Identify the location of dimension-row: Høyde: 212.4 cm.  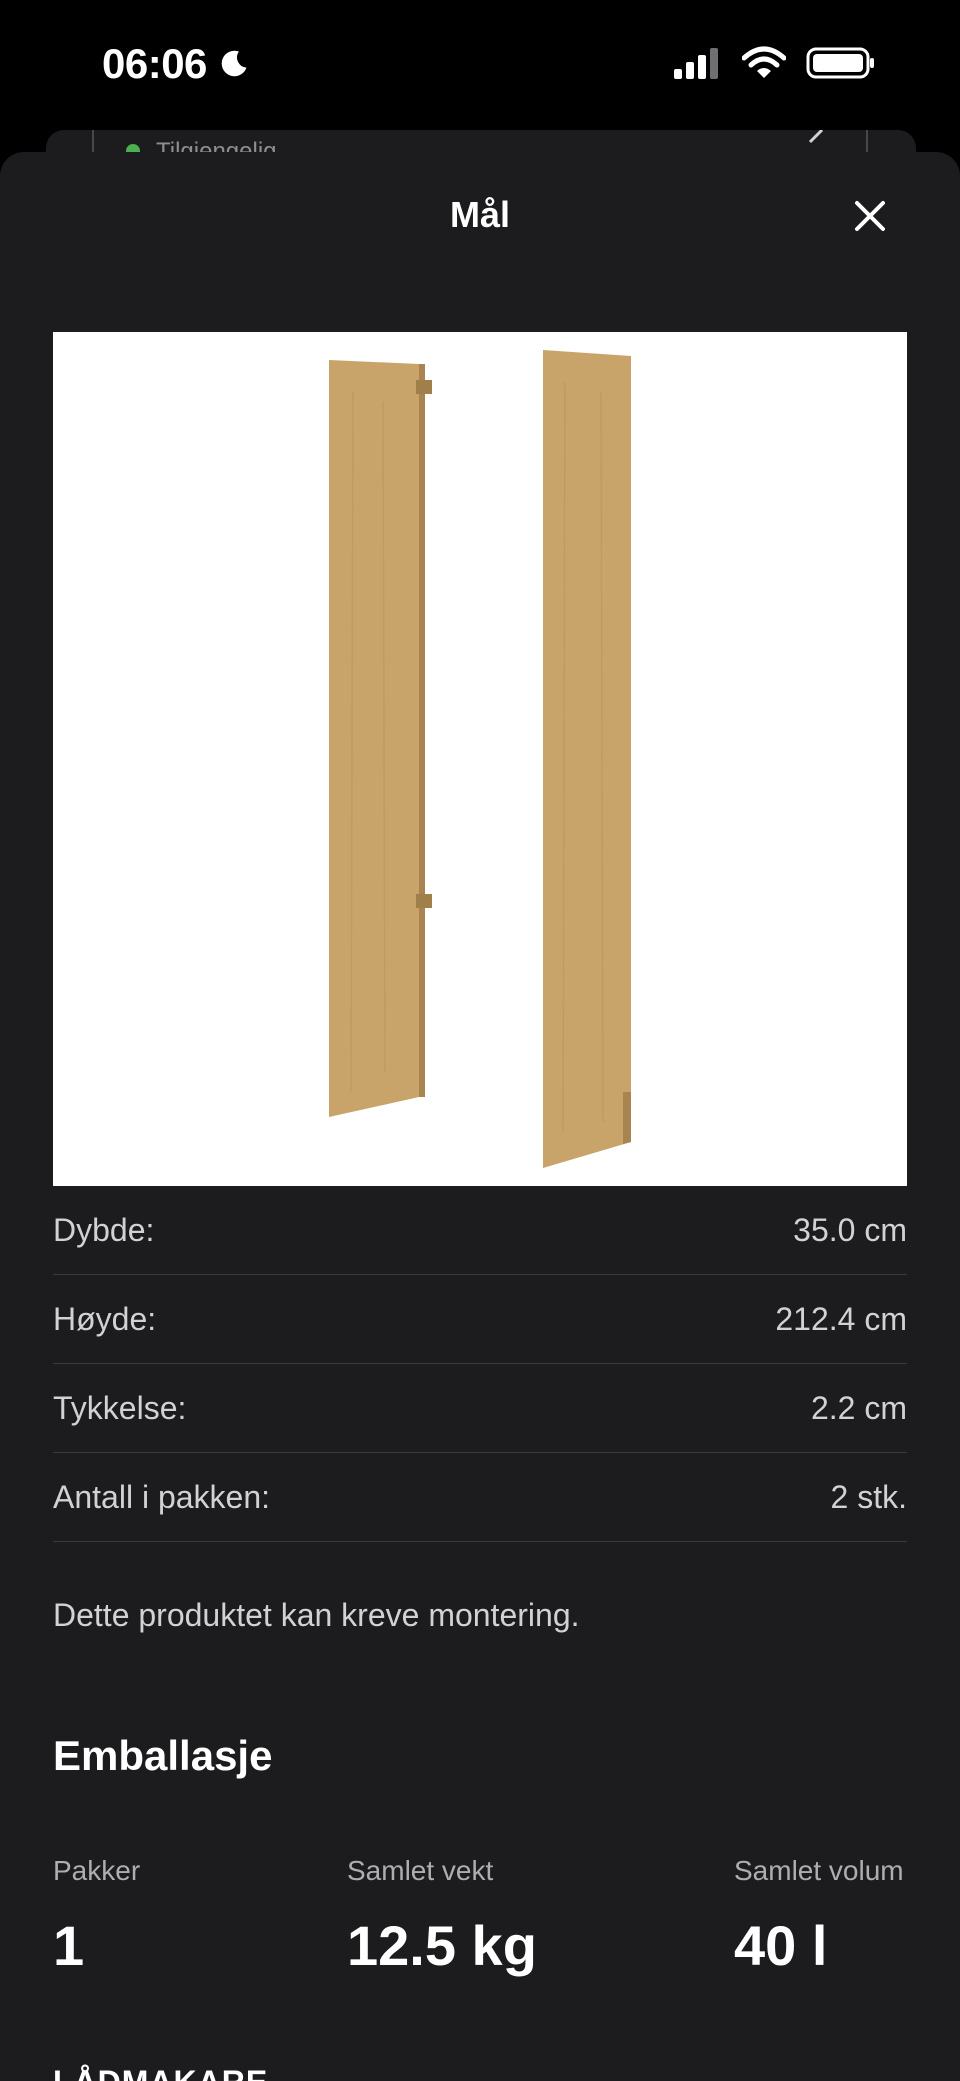
(480, 1319).